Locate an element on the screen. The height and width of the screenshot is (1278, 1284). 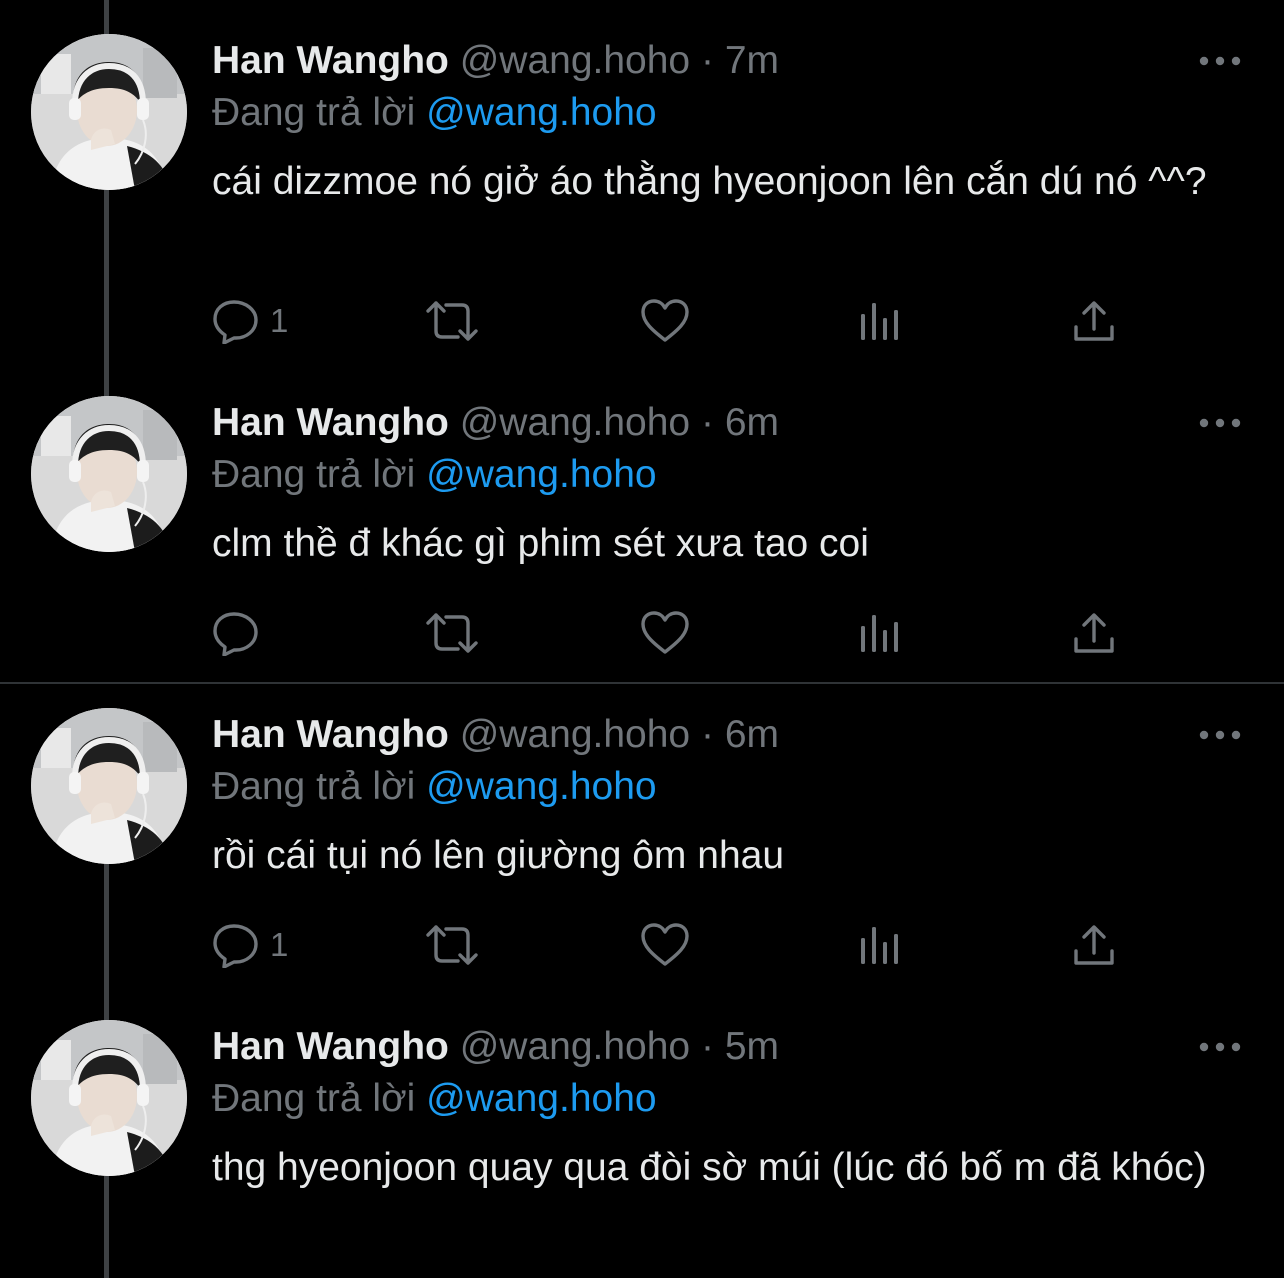
tweet-text: rồi cái tụi nó lên giường ôm nhau is located at coordinates (498, 855).